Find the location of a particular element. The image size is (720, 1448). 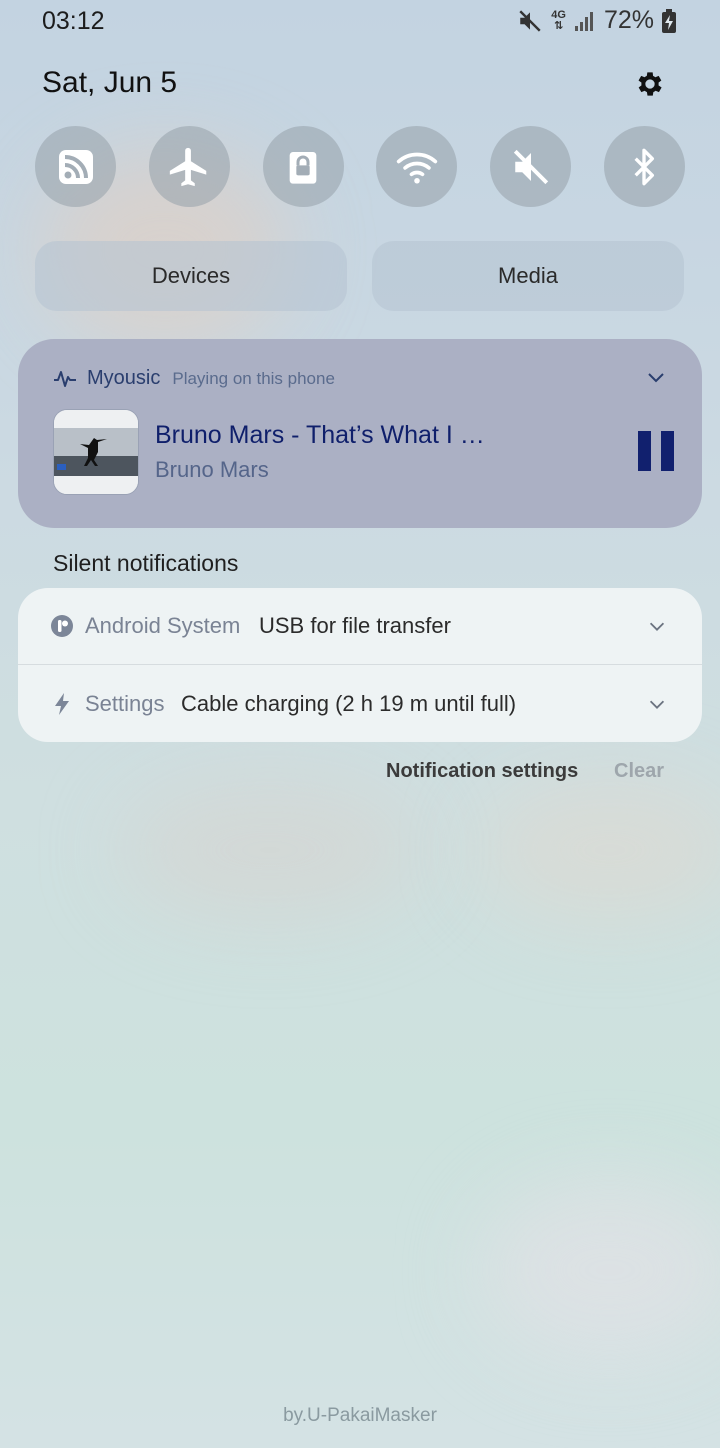

media-app-name: Myousic is located at coordinates (124, 378).